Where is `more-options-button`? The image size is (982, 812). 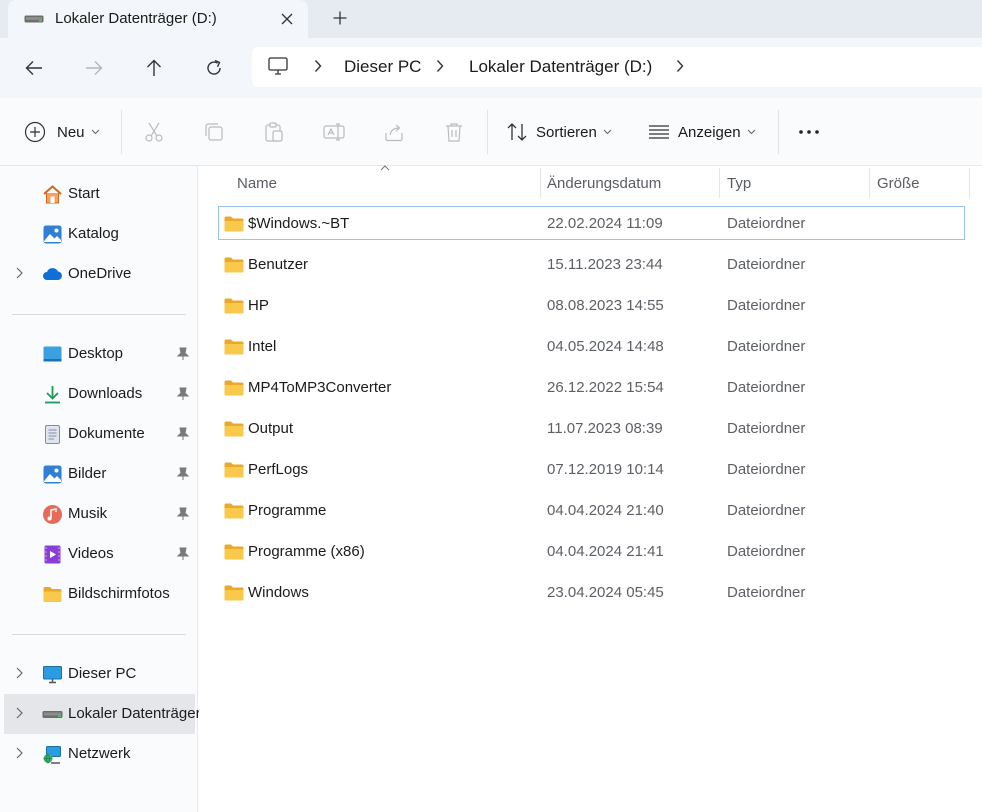 more-options-button is located at coordinates (809, 132).